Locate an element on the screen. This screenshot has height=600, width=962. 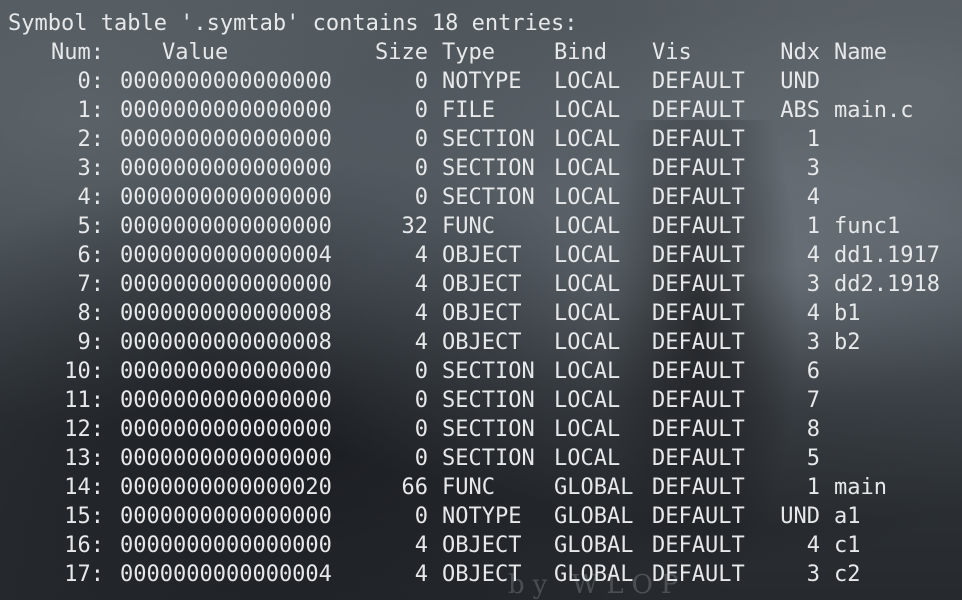
header-num: Num: is located at coordinates (77, 52).